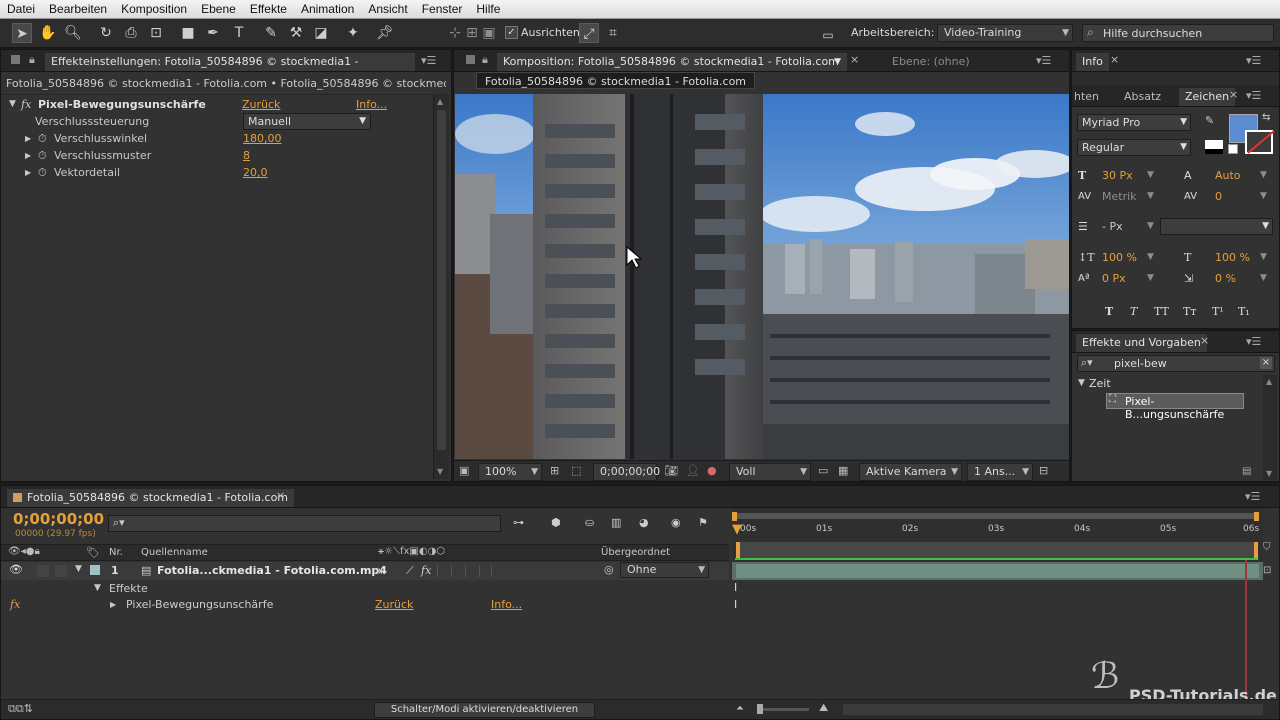 Image resolution: width=1280 pixels, height=720 pixels. What do you see at coordinates (1112, 226) in the screenshot?
I see `stroke-width-value: - Px` at bounding box center [1112, 226].